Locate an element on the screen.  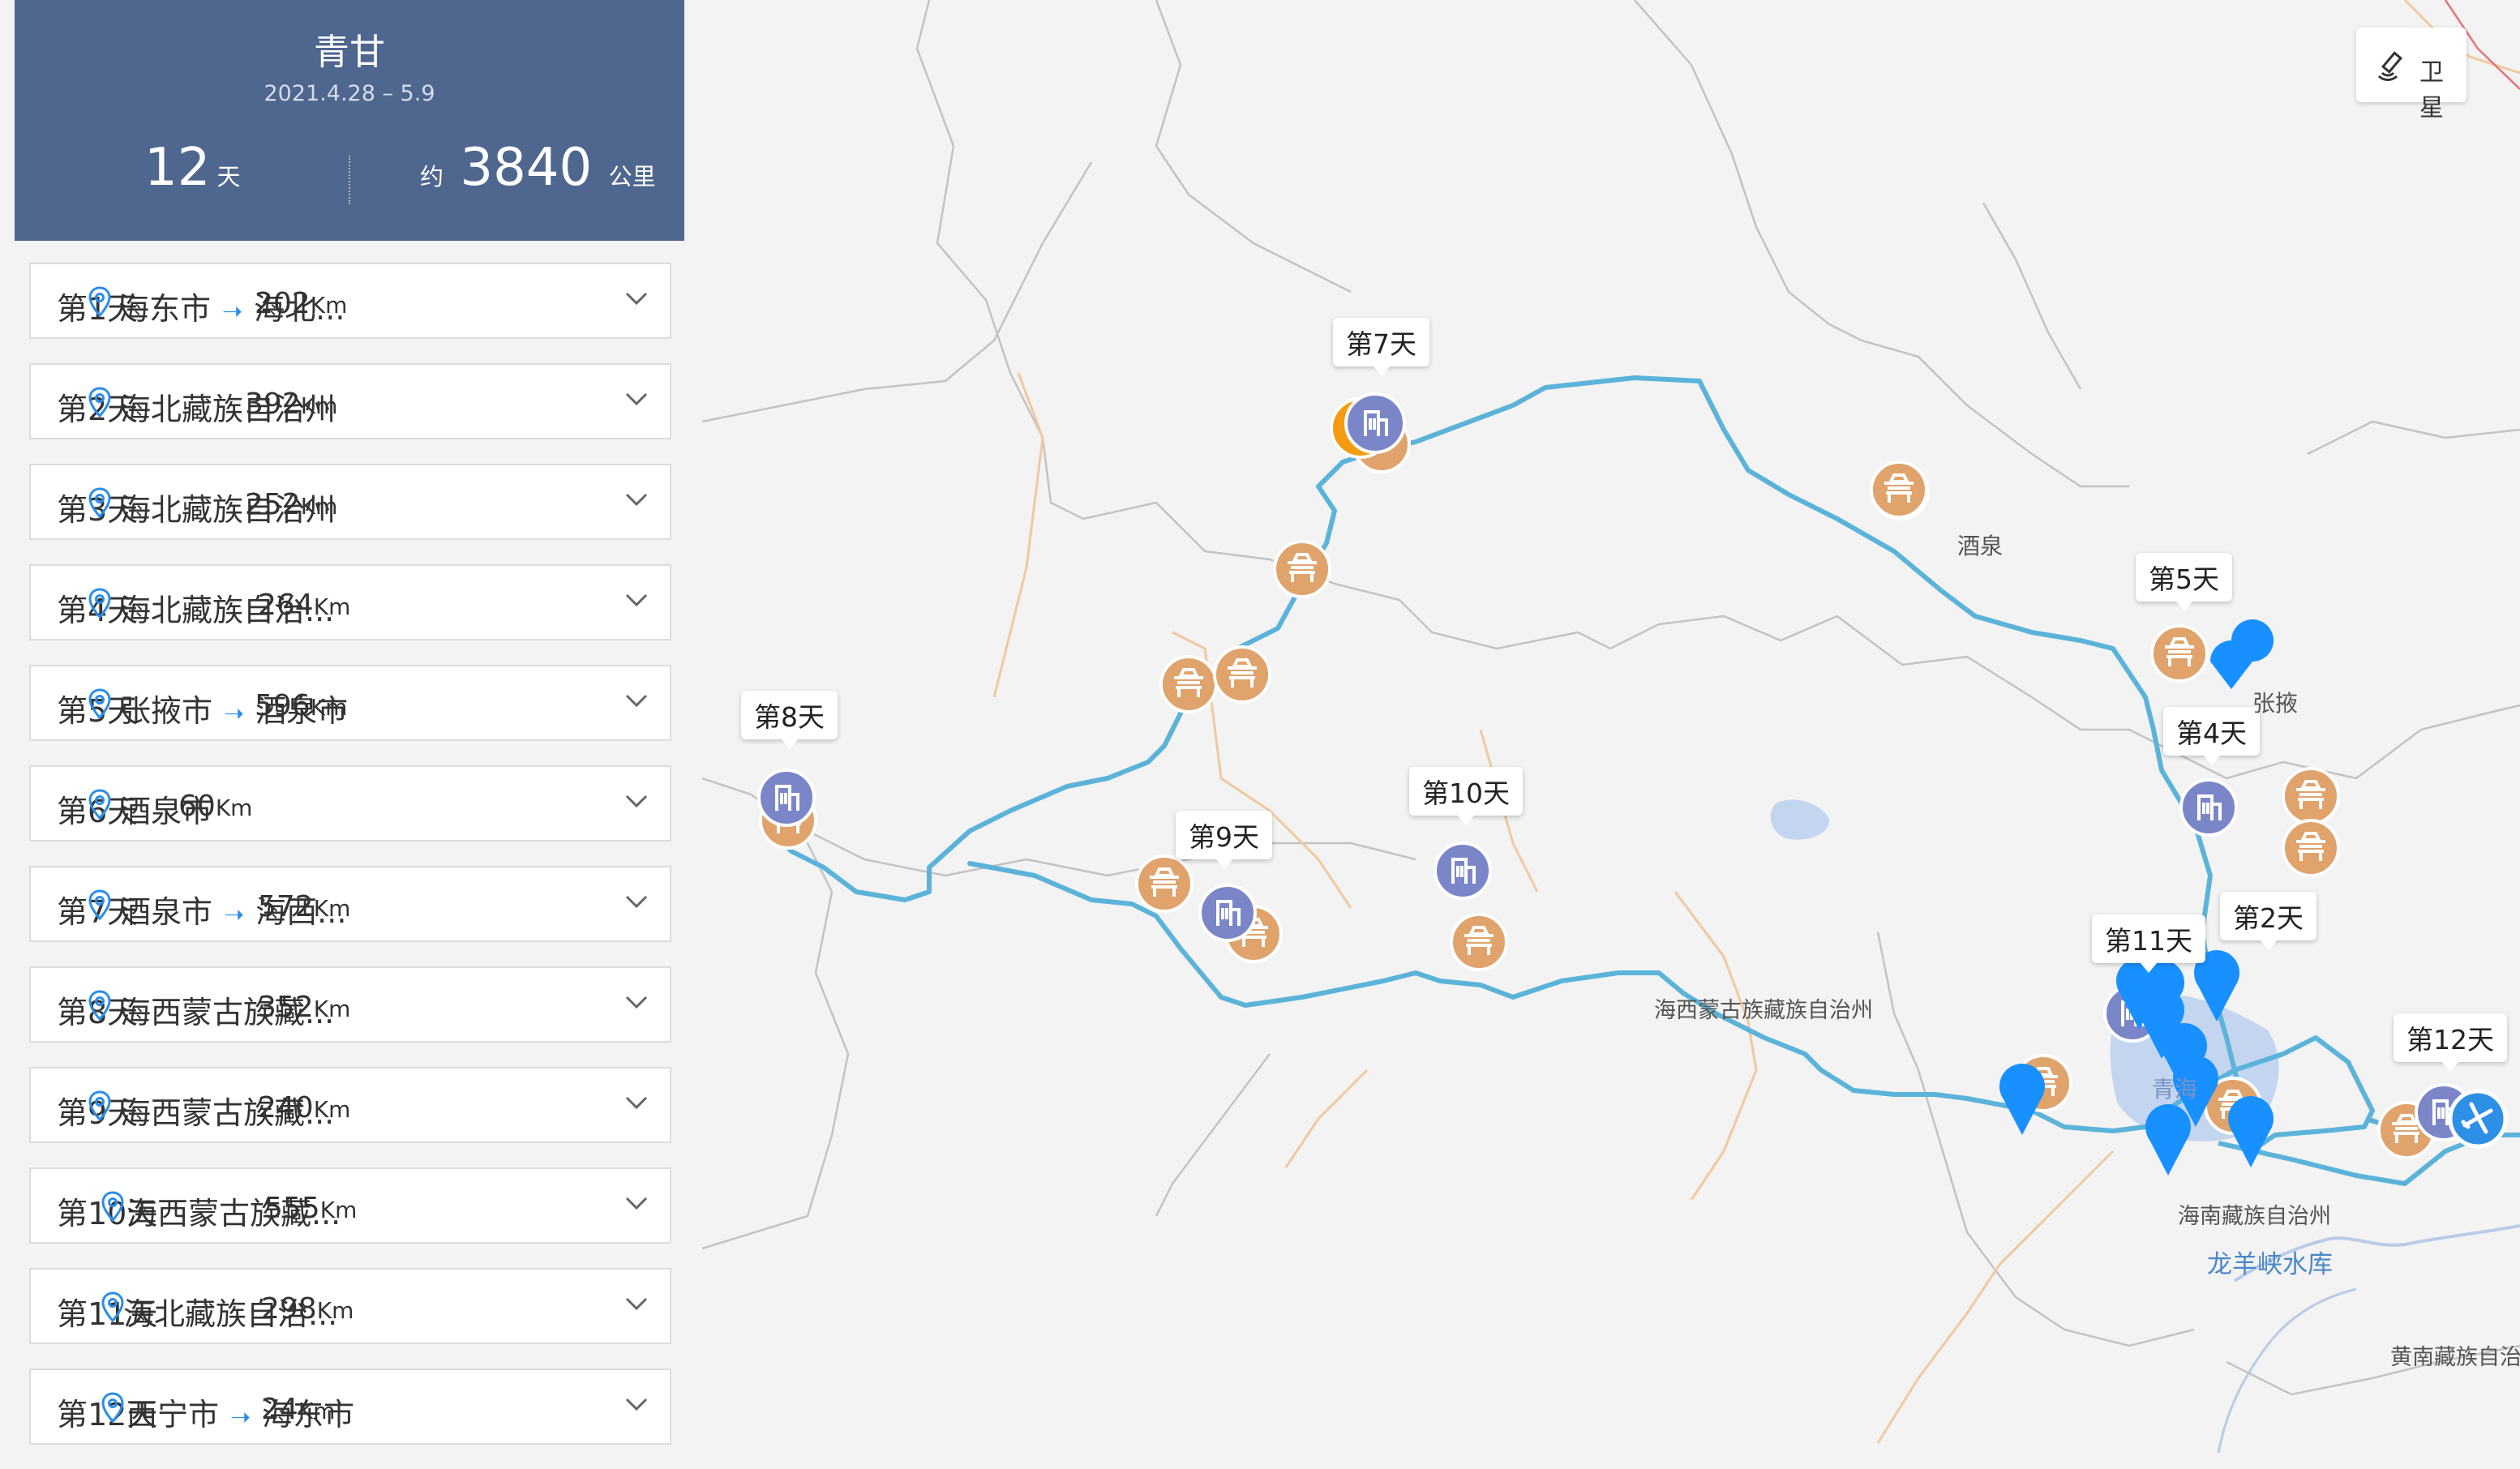
satellite-icon is located at coordinates (2390, 66).